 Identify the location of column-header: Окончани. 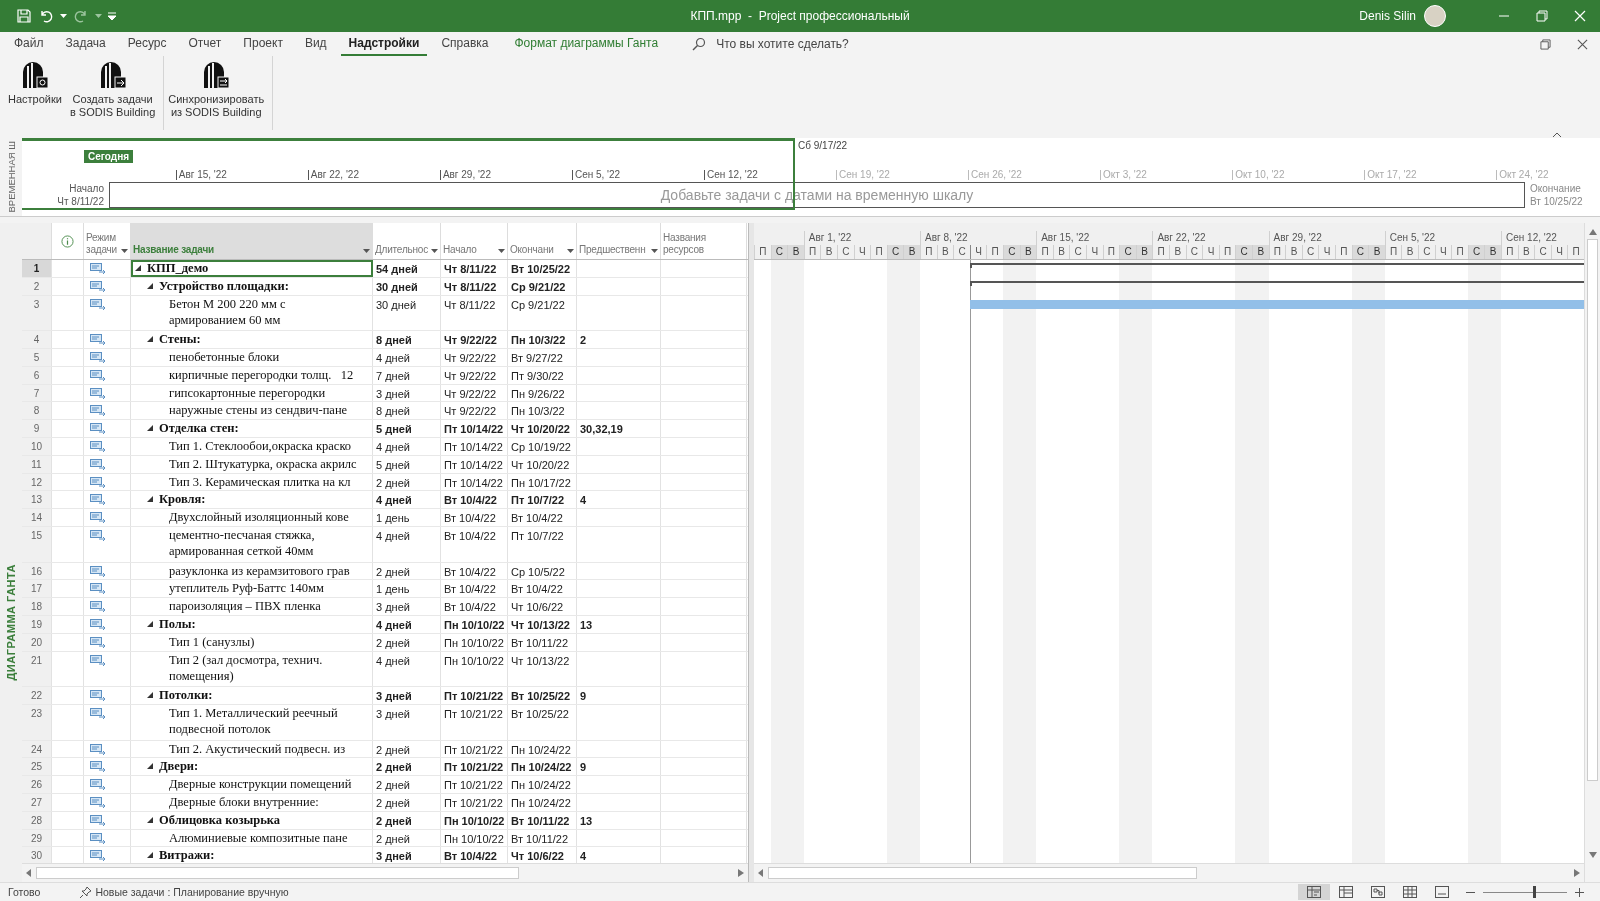
(542, 241).